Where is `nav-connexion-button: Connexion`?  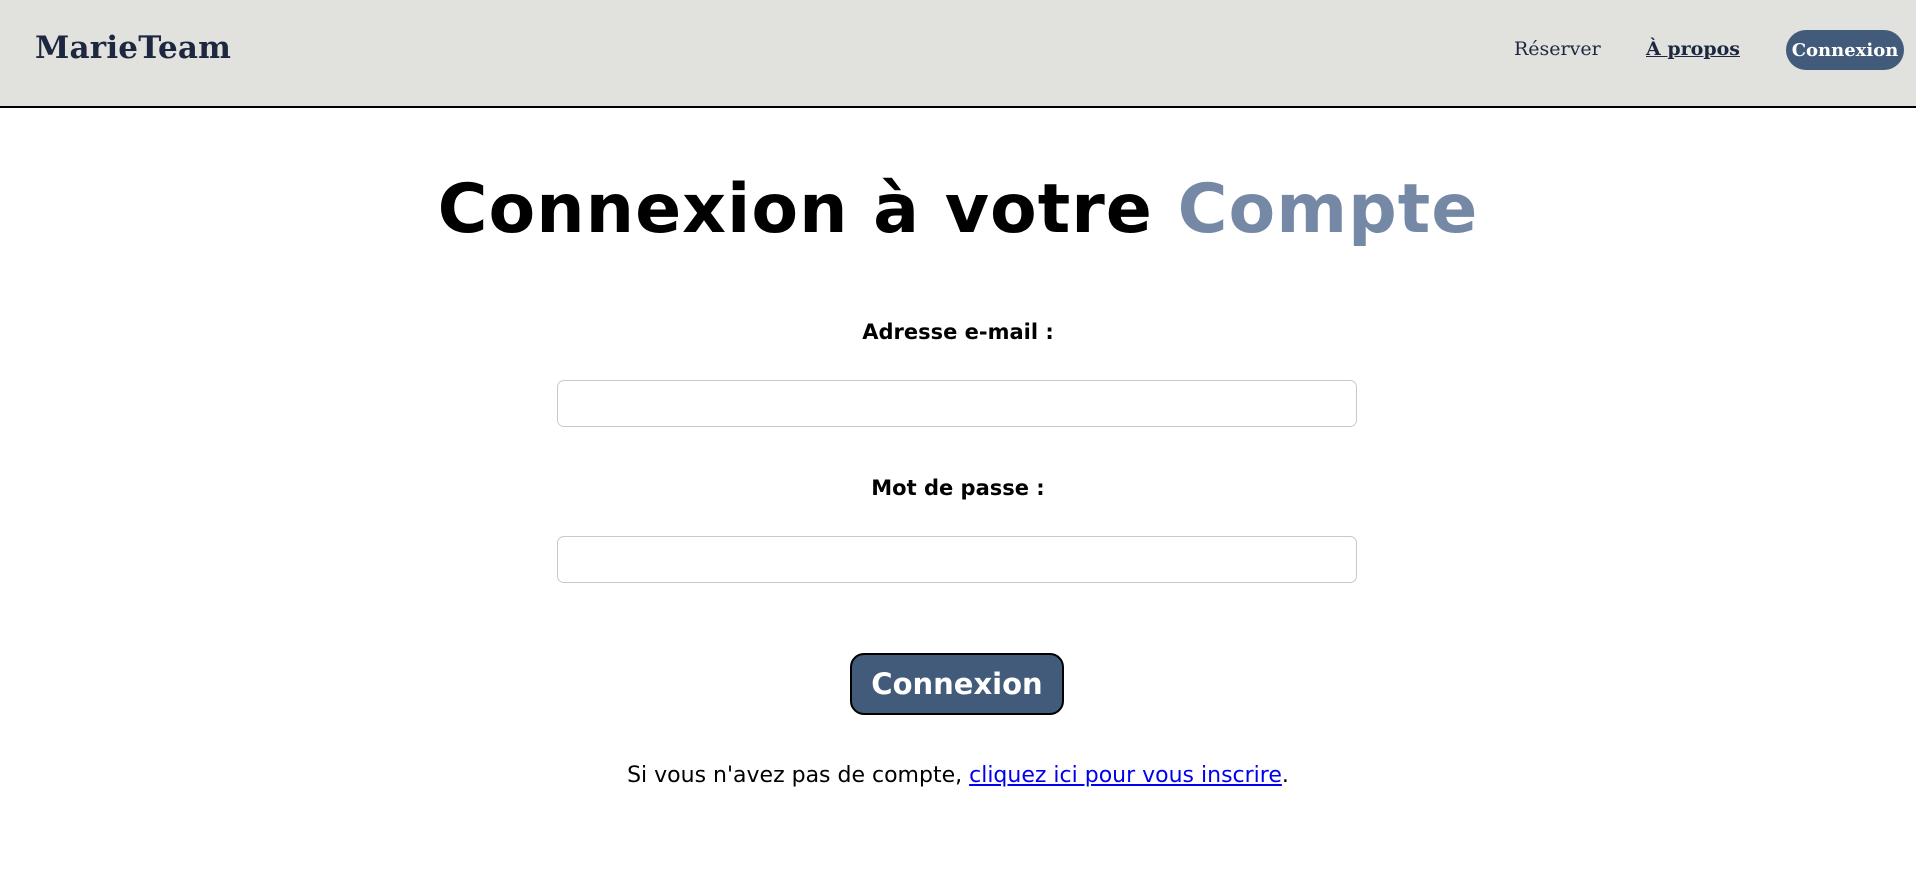 nav-connexion-button: Connexion is located at coordinates (1845, 50).